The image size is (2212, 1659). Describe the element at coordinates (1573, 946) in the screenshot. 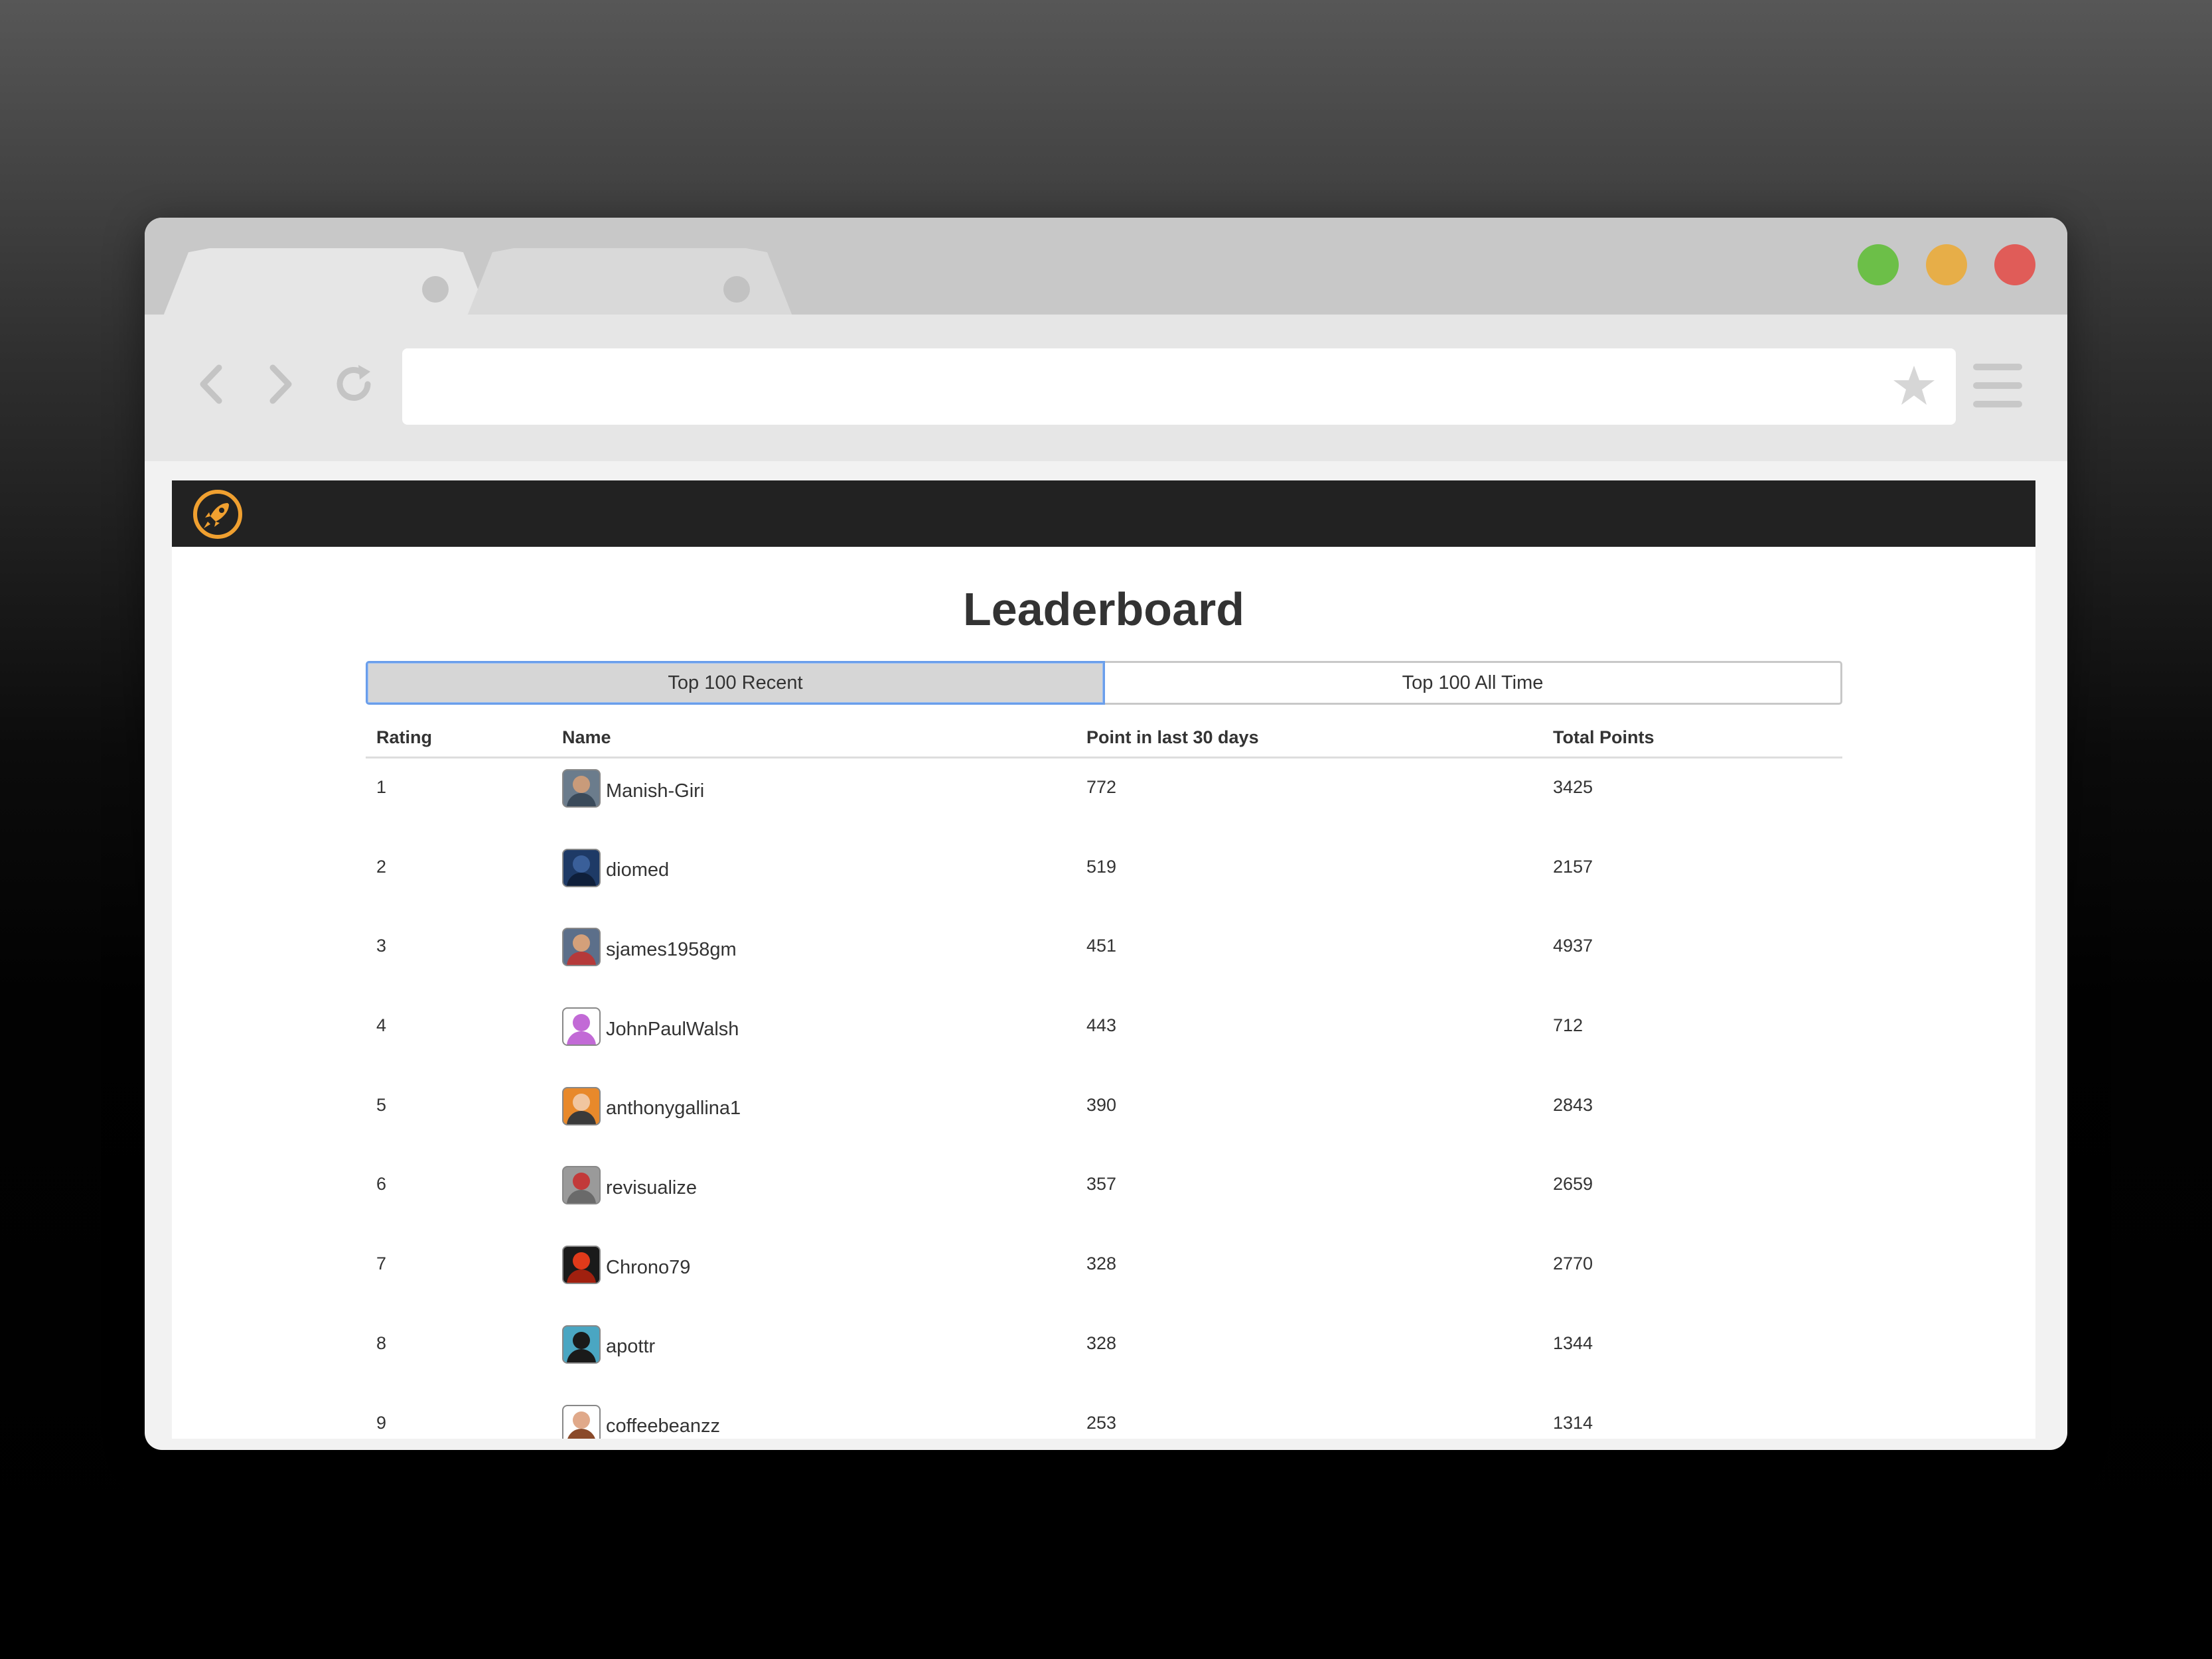

I see `total-points-cell: 4937` at that location.